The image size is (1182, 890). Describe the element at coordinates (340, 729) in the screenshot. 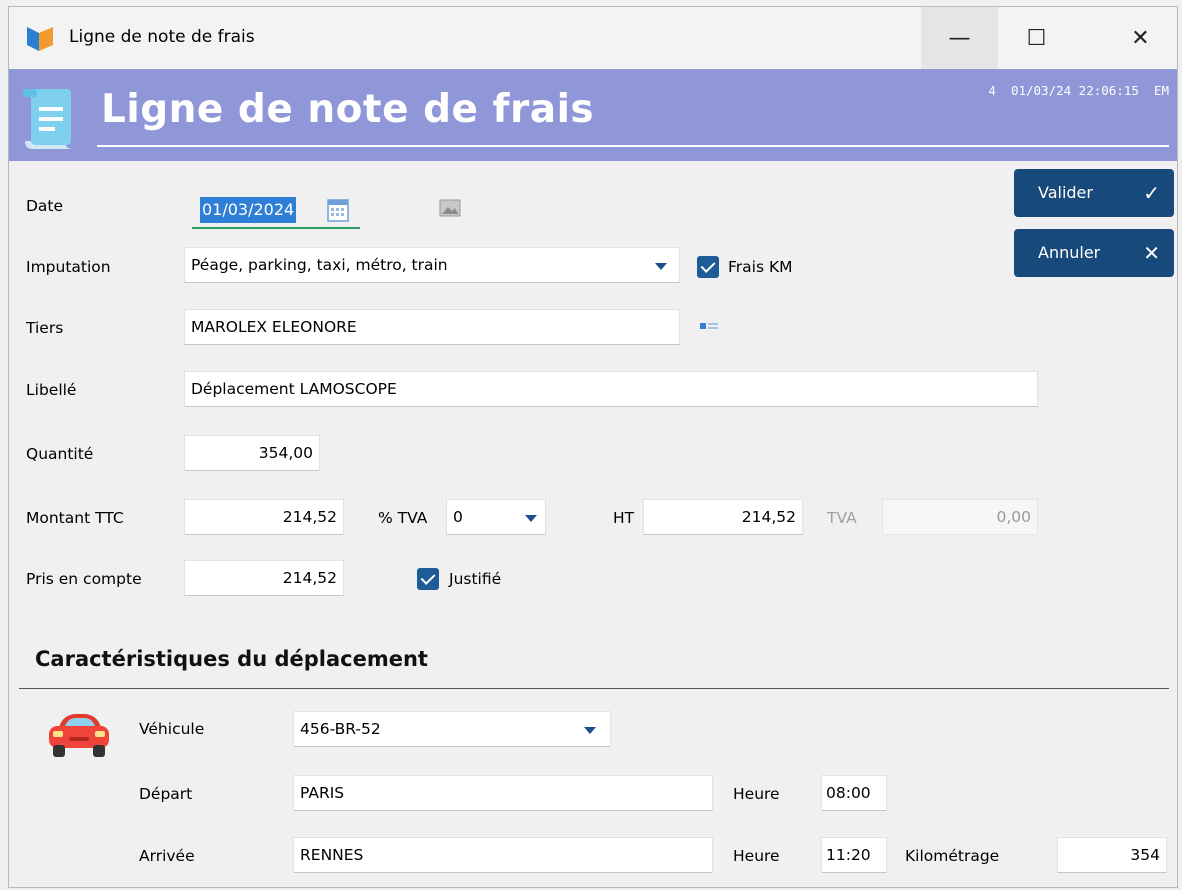

I see `vehicule-value: 456-BR-52` at that location.